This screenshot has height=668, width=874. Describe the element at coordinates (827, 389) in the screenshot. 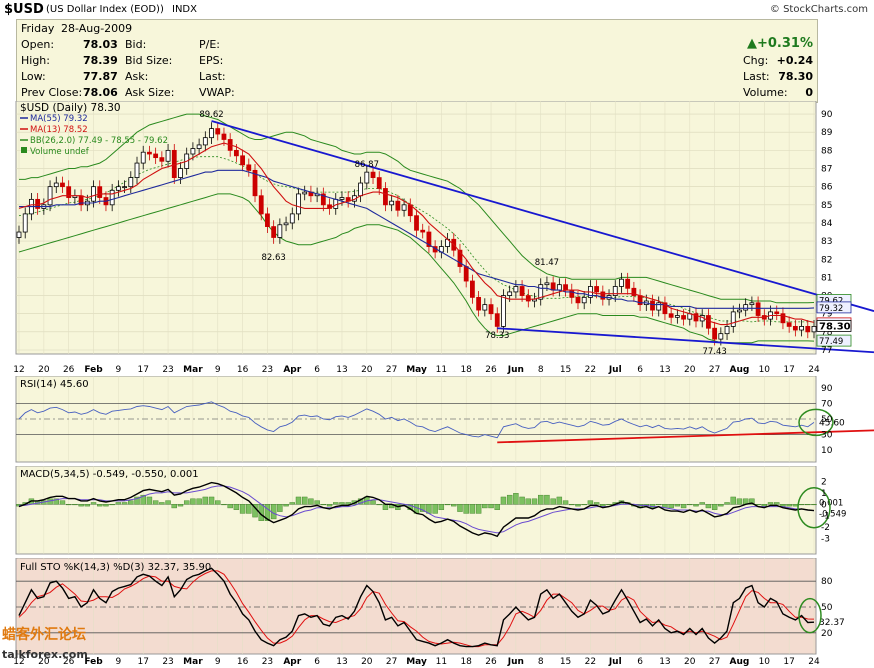

I see `panel-ytick: 90` at that location.